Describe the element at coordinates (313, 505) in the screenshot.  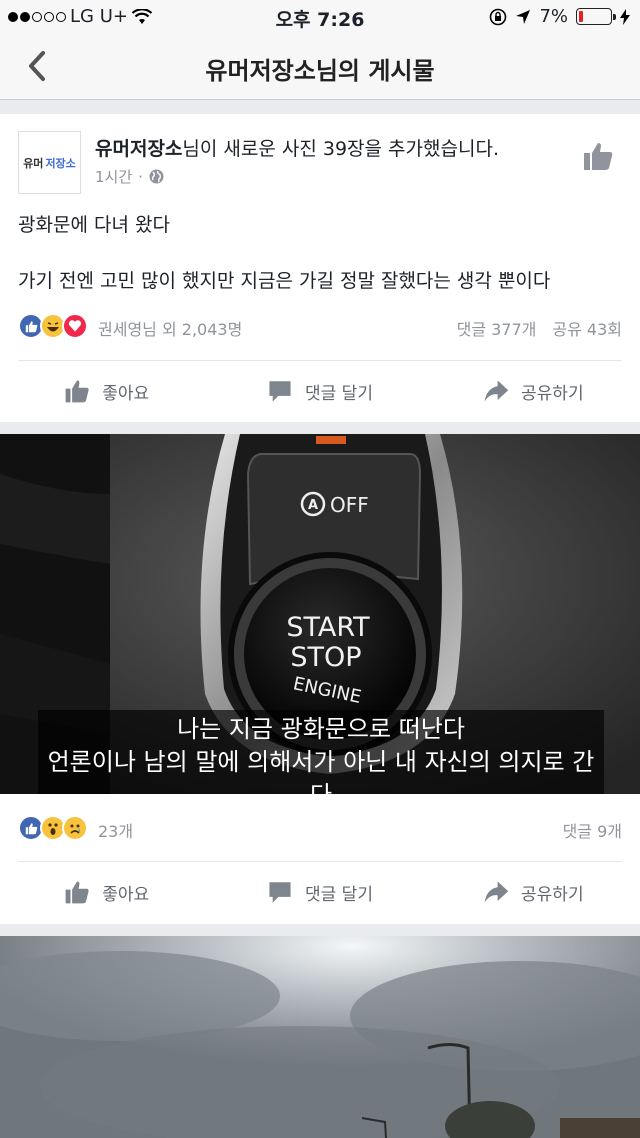
I see `svg-text: A` at that location.